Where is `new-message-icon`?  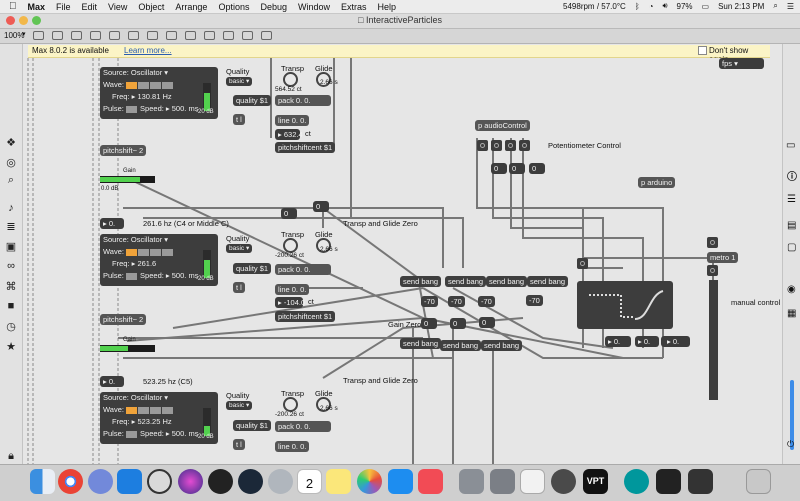
new-message-icon is located at coordinates (95, 35).